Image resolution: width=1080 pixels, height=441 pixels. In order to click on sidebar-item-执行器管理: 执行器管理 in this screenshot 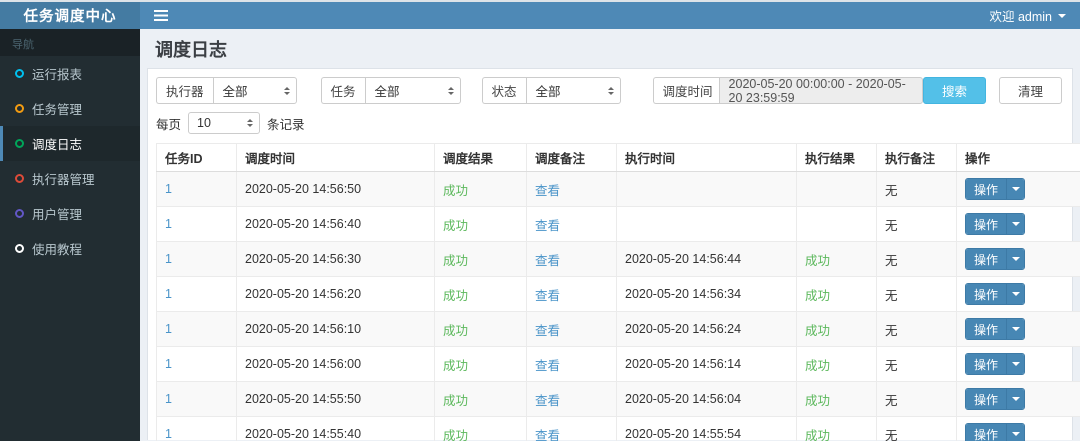, I will do `click(70, 178)`.